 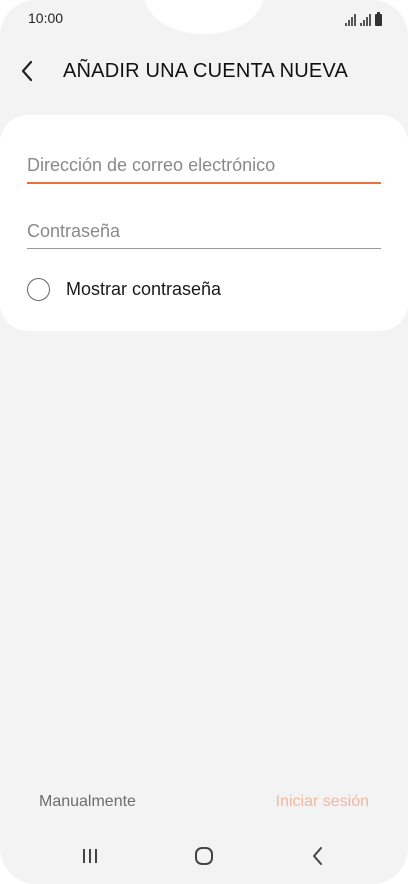 I want to click on show-password-toggle: Mostrar contraseña, so click(x=124, y=289).